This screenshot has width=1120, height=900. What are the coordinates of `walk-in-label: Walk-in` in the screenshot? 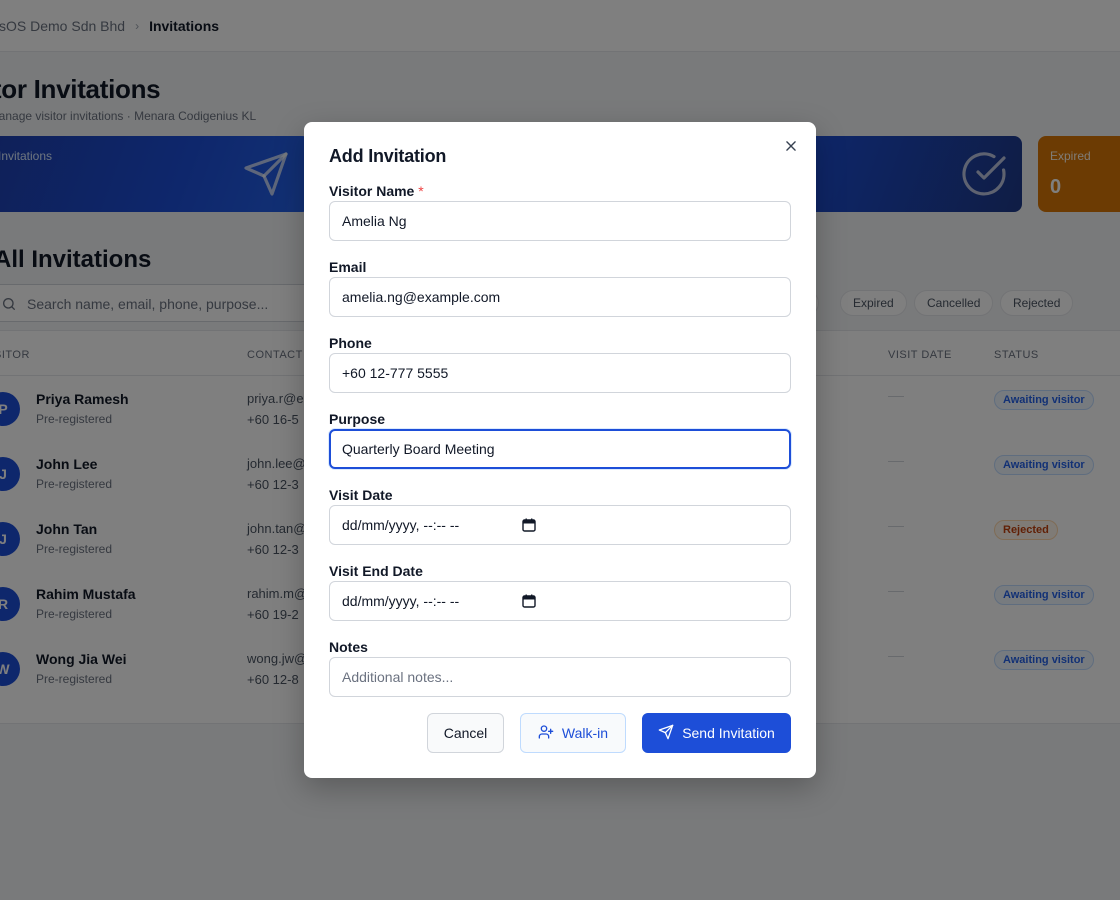 It's located at (585, 733).